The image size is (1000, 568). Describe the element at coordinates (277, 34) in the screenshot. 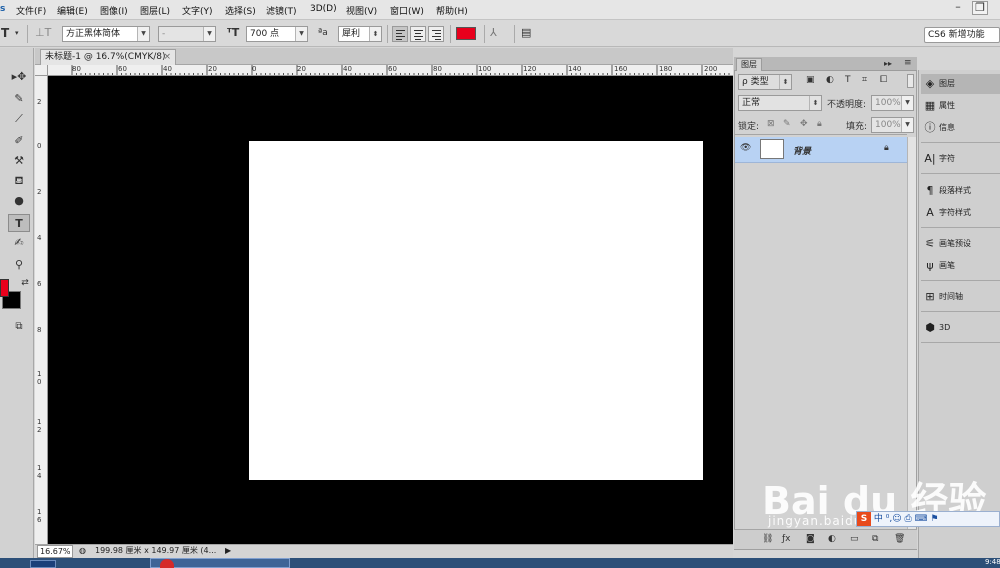

I see `font-size-input: 700 点 ▼` at that location.